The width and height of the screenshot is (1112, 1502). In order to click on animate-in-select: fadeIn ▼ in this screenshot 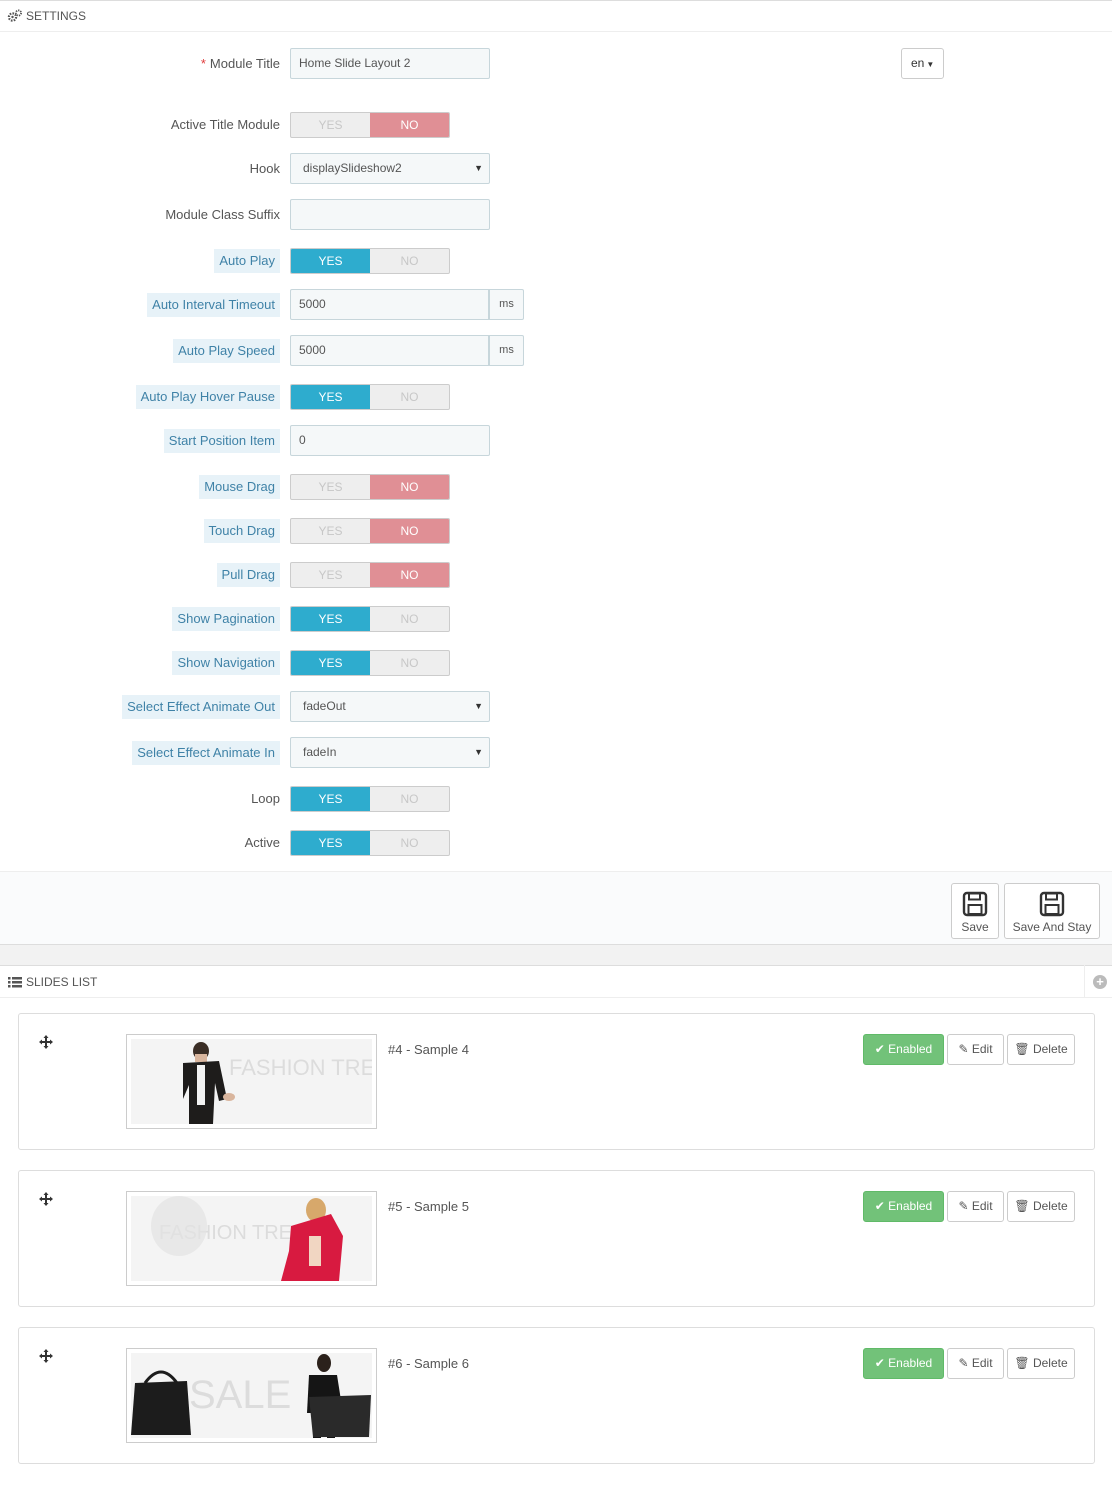, I will do `click(390, 752)`.